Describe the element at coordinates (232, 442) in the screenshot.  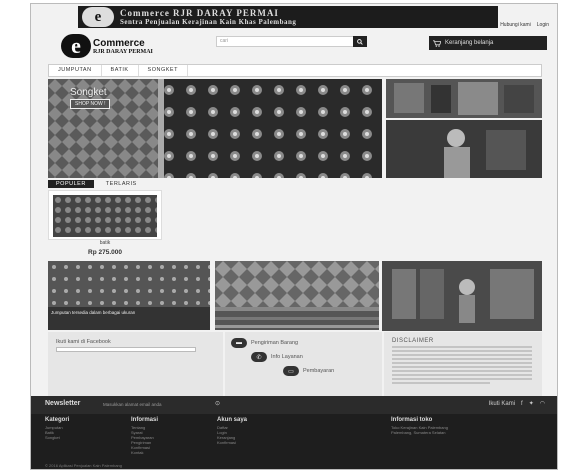
I see `footer-link: Konfirmasi` at that location.